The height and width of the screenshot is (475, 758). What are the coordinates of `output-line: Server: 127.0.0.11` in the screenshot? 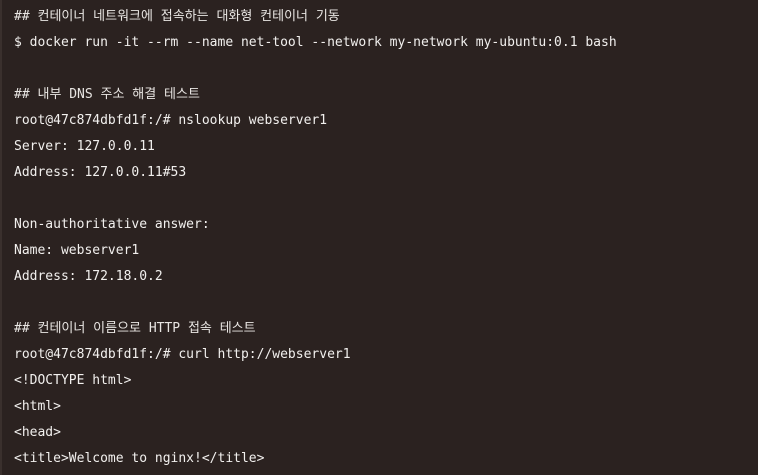 It's located at (84, 146).